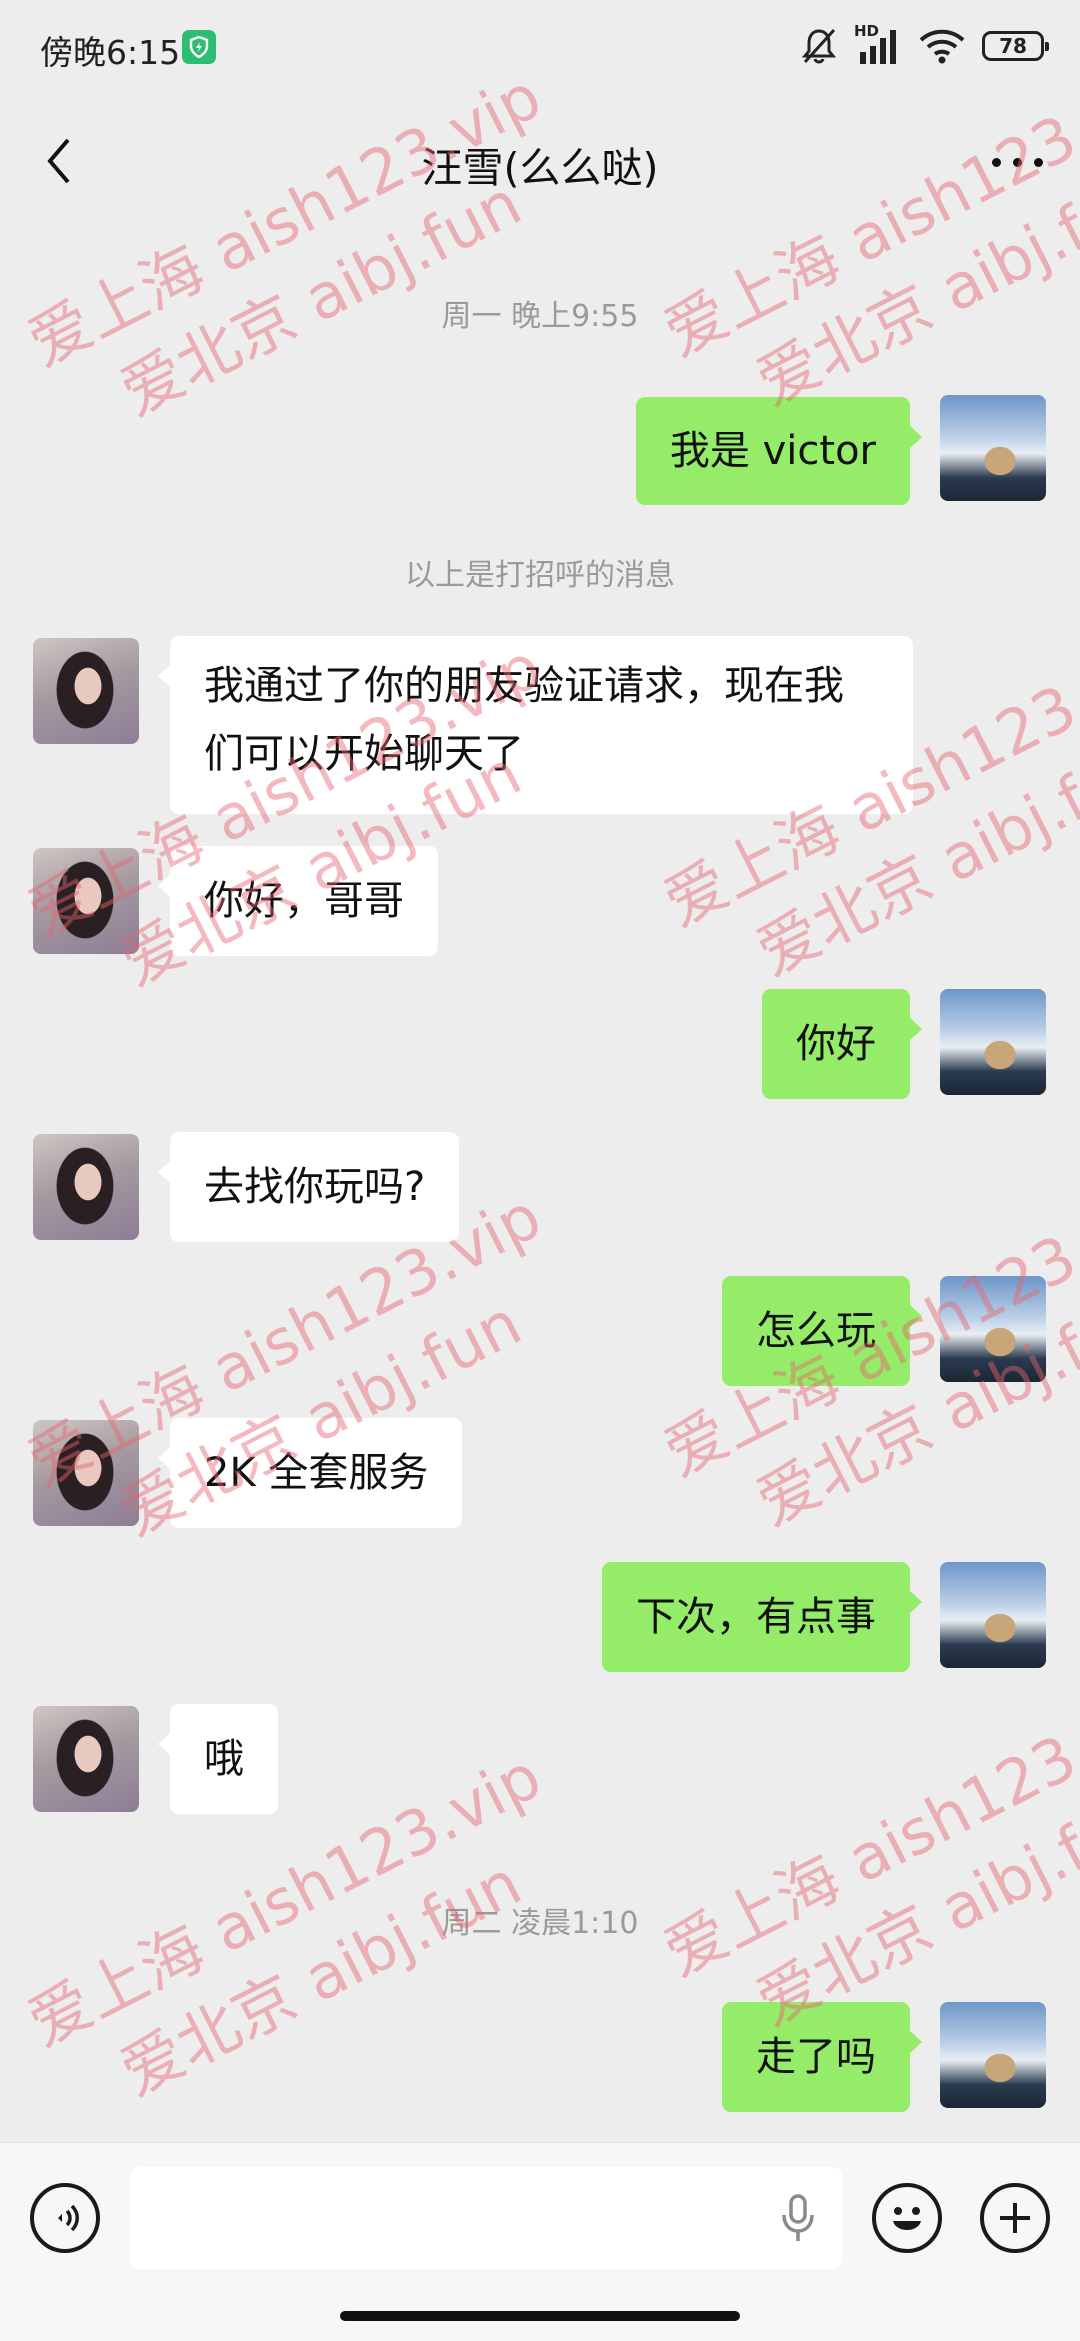 The image size is (1080, 2341). Describe the element at coordinates (298, 901) in the screenshot. I see `received-message: 你好，哥哥` at that location.